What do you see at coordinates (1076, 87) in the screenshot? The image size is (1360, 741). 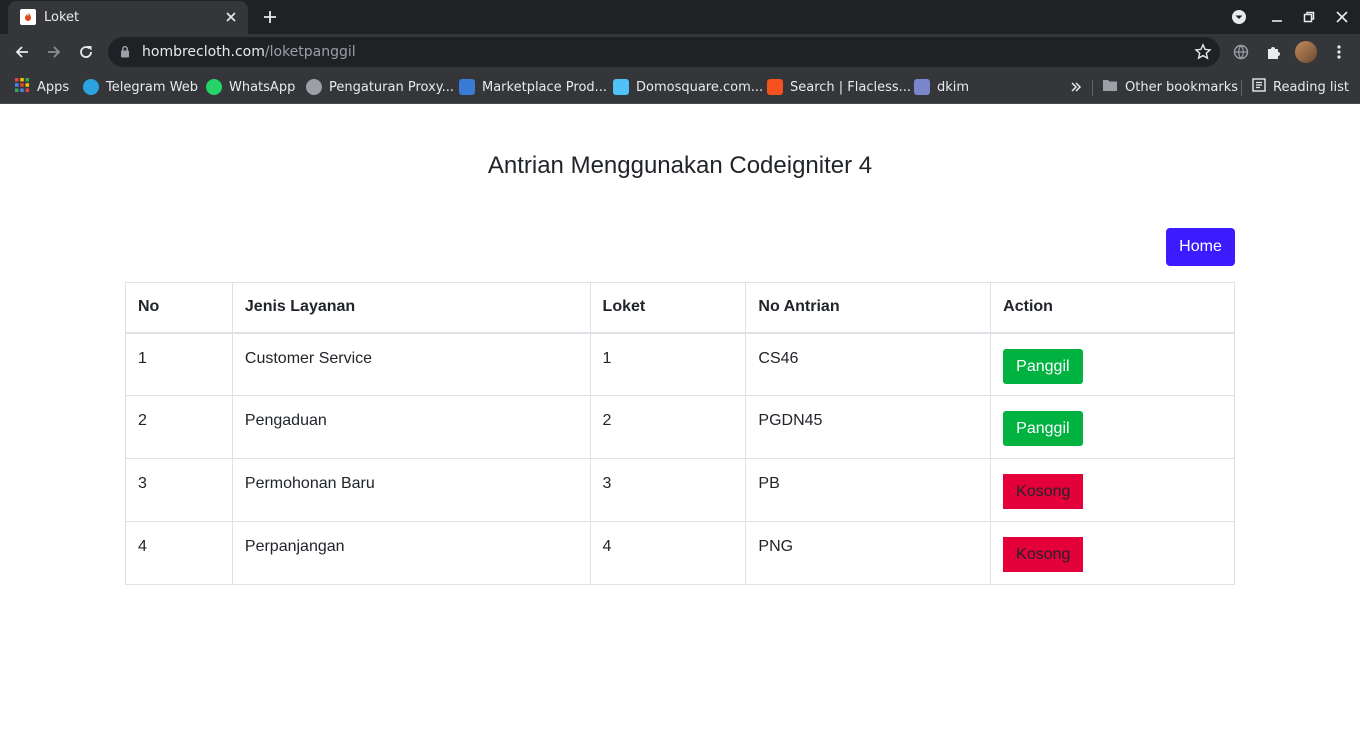 I see `more-bookmarks-chevron-icon` at bounding box center [1076, 87].